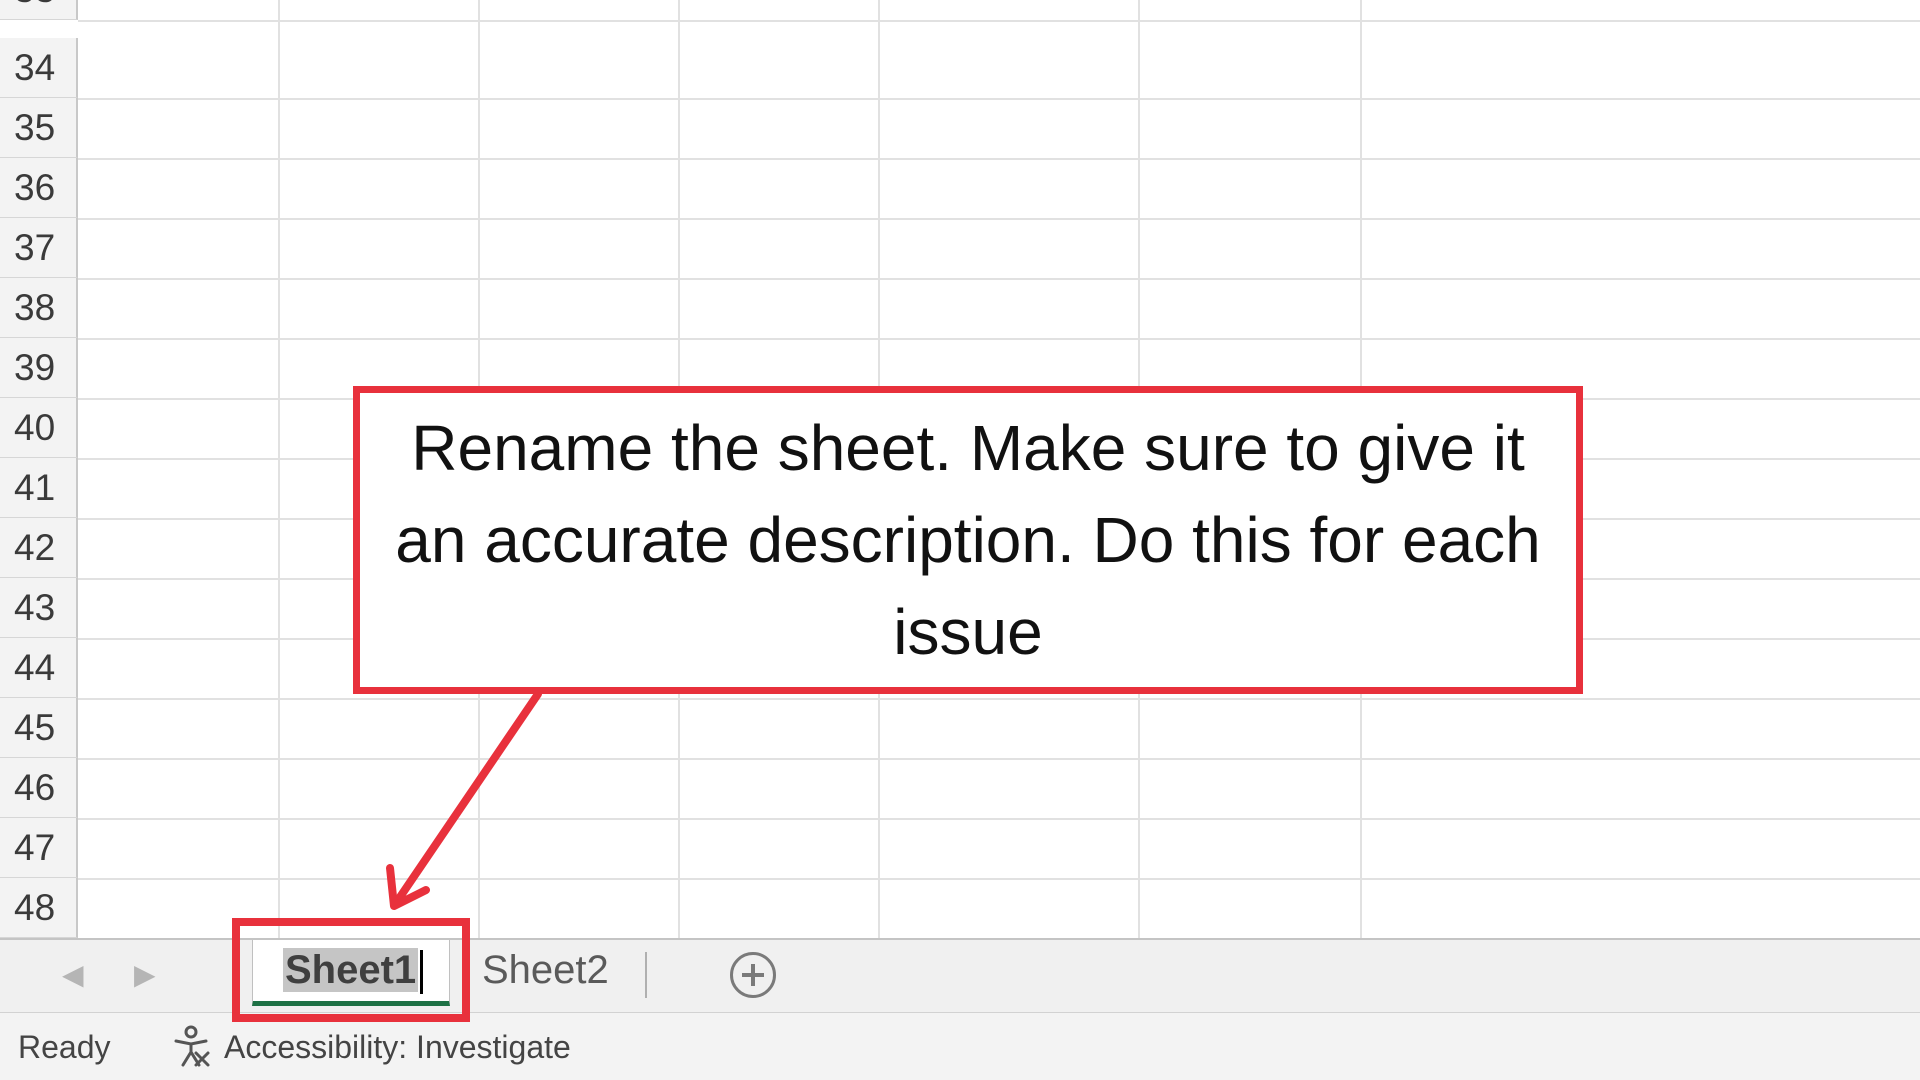  Describe the element at coordinates (145, 974) in the screenshot. I see `chevron-right-icon: ▶` at that location.